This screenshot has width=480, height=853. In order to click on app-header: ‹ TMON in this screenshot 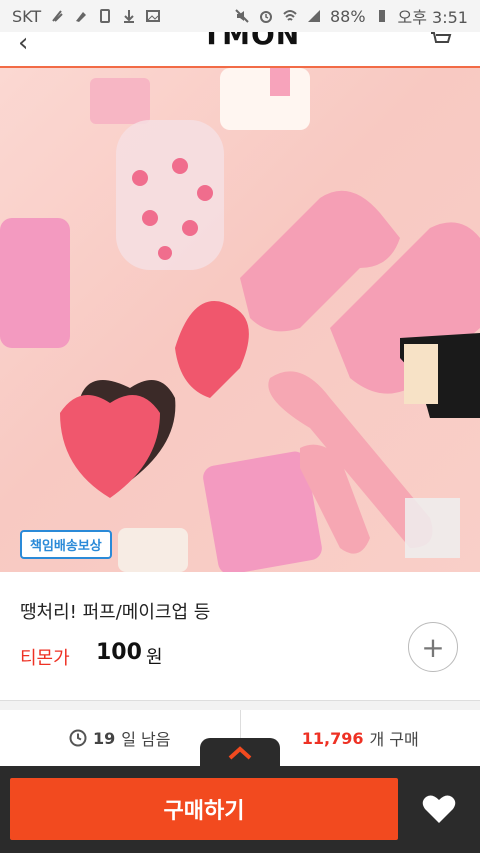, I will do `click(240, 50)`.